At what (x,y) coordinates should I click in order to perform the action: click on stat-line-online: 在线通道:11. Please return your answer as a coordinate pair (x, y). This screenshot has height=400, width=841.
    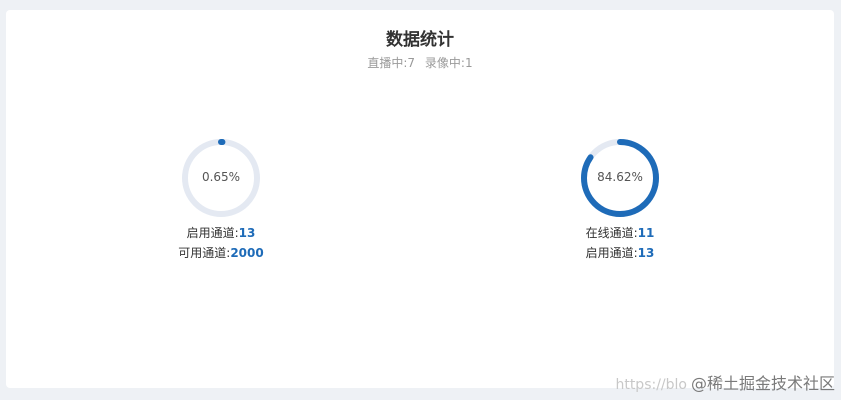
    Looking at the image, I should click on (620, 233).